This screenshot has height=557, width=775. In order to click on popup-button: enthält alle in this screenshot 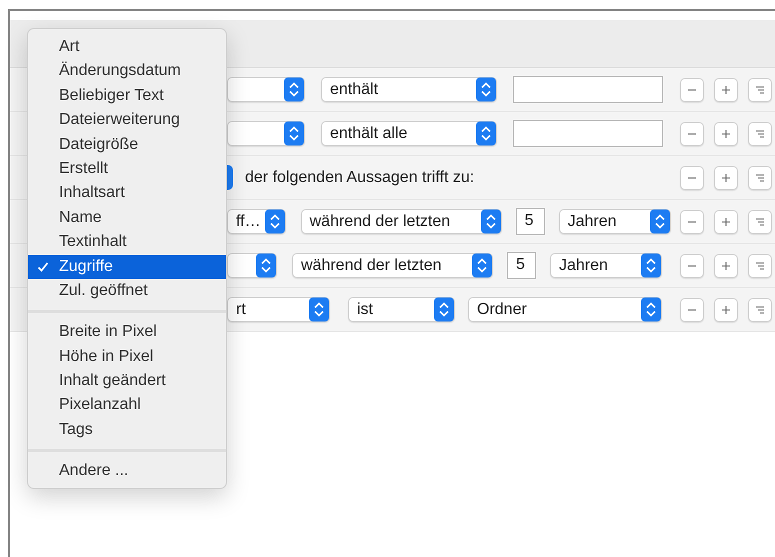, I will do `click(409, 133)`.